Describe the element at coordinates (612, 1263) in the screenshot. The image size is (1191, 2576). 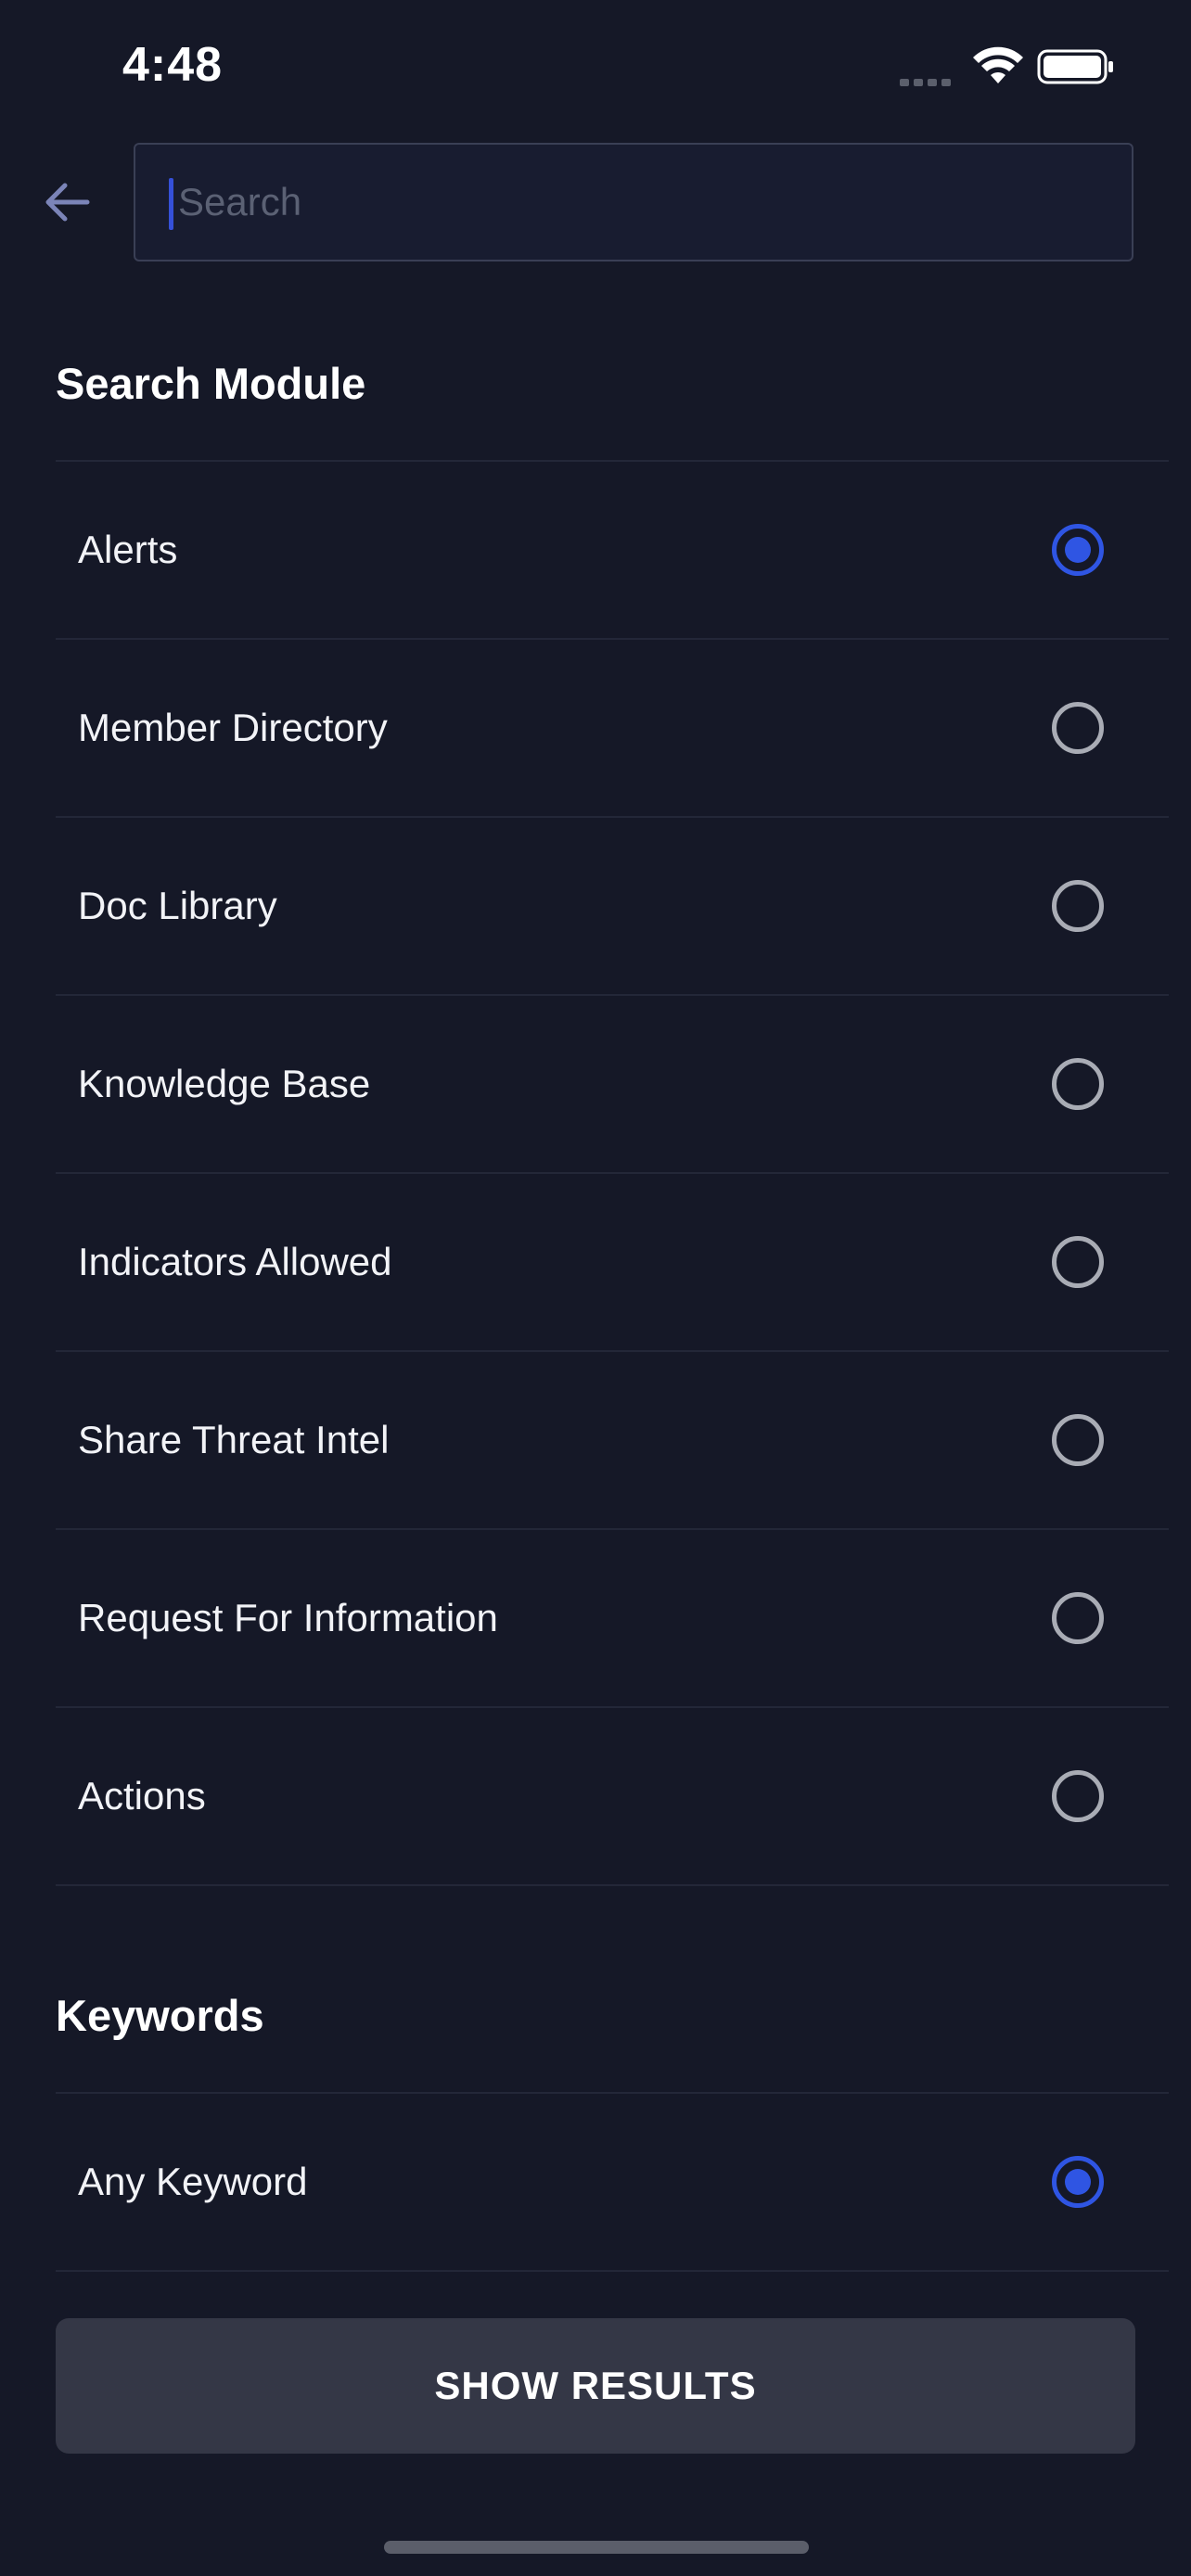
I see `option-indicators-allowed: Indicators Allowed` at that location.